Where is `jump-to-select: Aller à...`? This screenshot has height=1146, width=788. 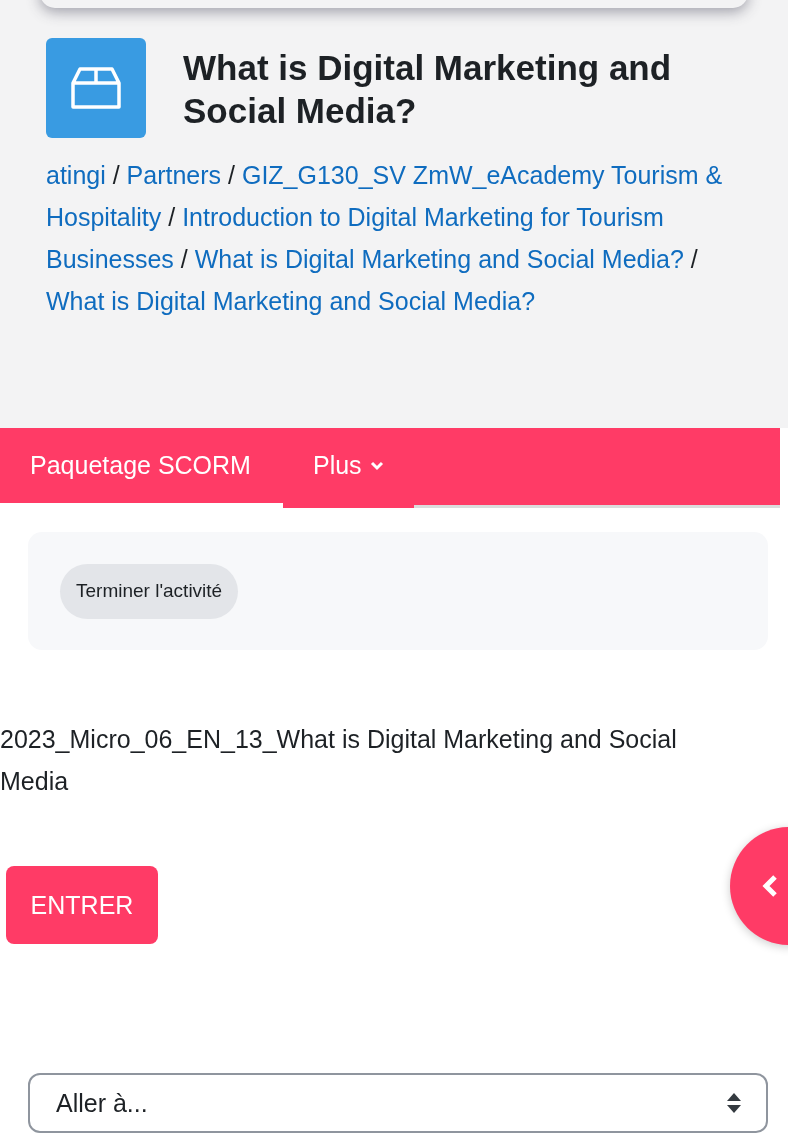
jump-to-select: Aller à... is located at coordinates (398, 1103).